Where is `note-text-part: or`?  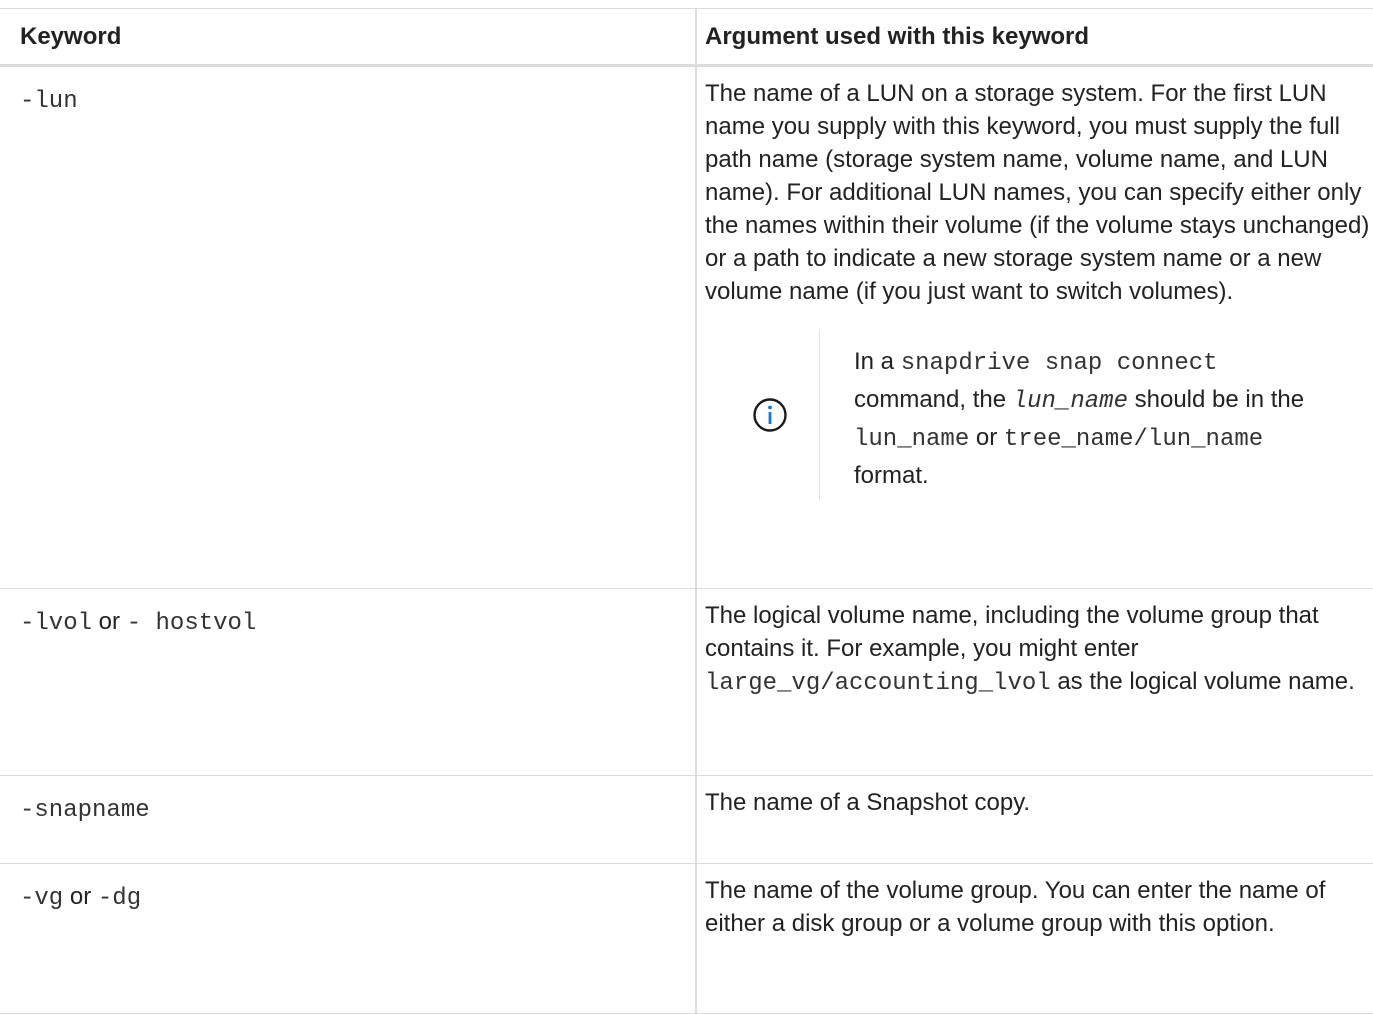 note-text-part: or is located at coordinates (986, 437).